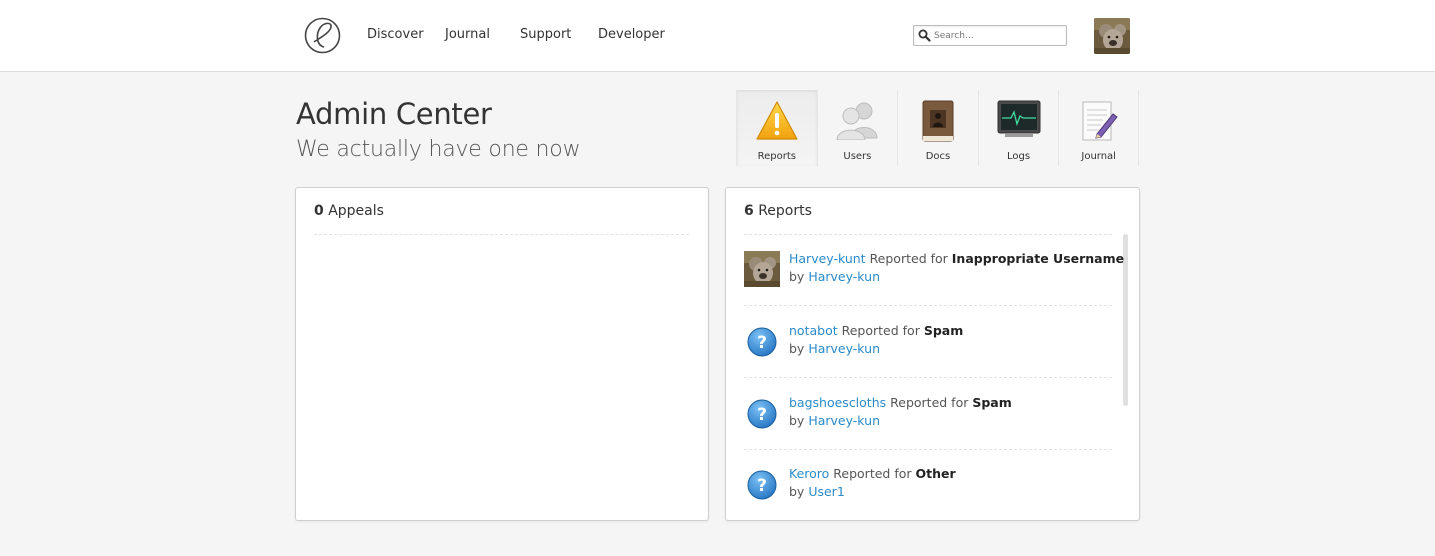 The image size is (1435, 556). I want to click on docs-book-icon, so click(938, 121).